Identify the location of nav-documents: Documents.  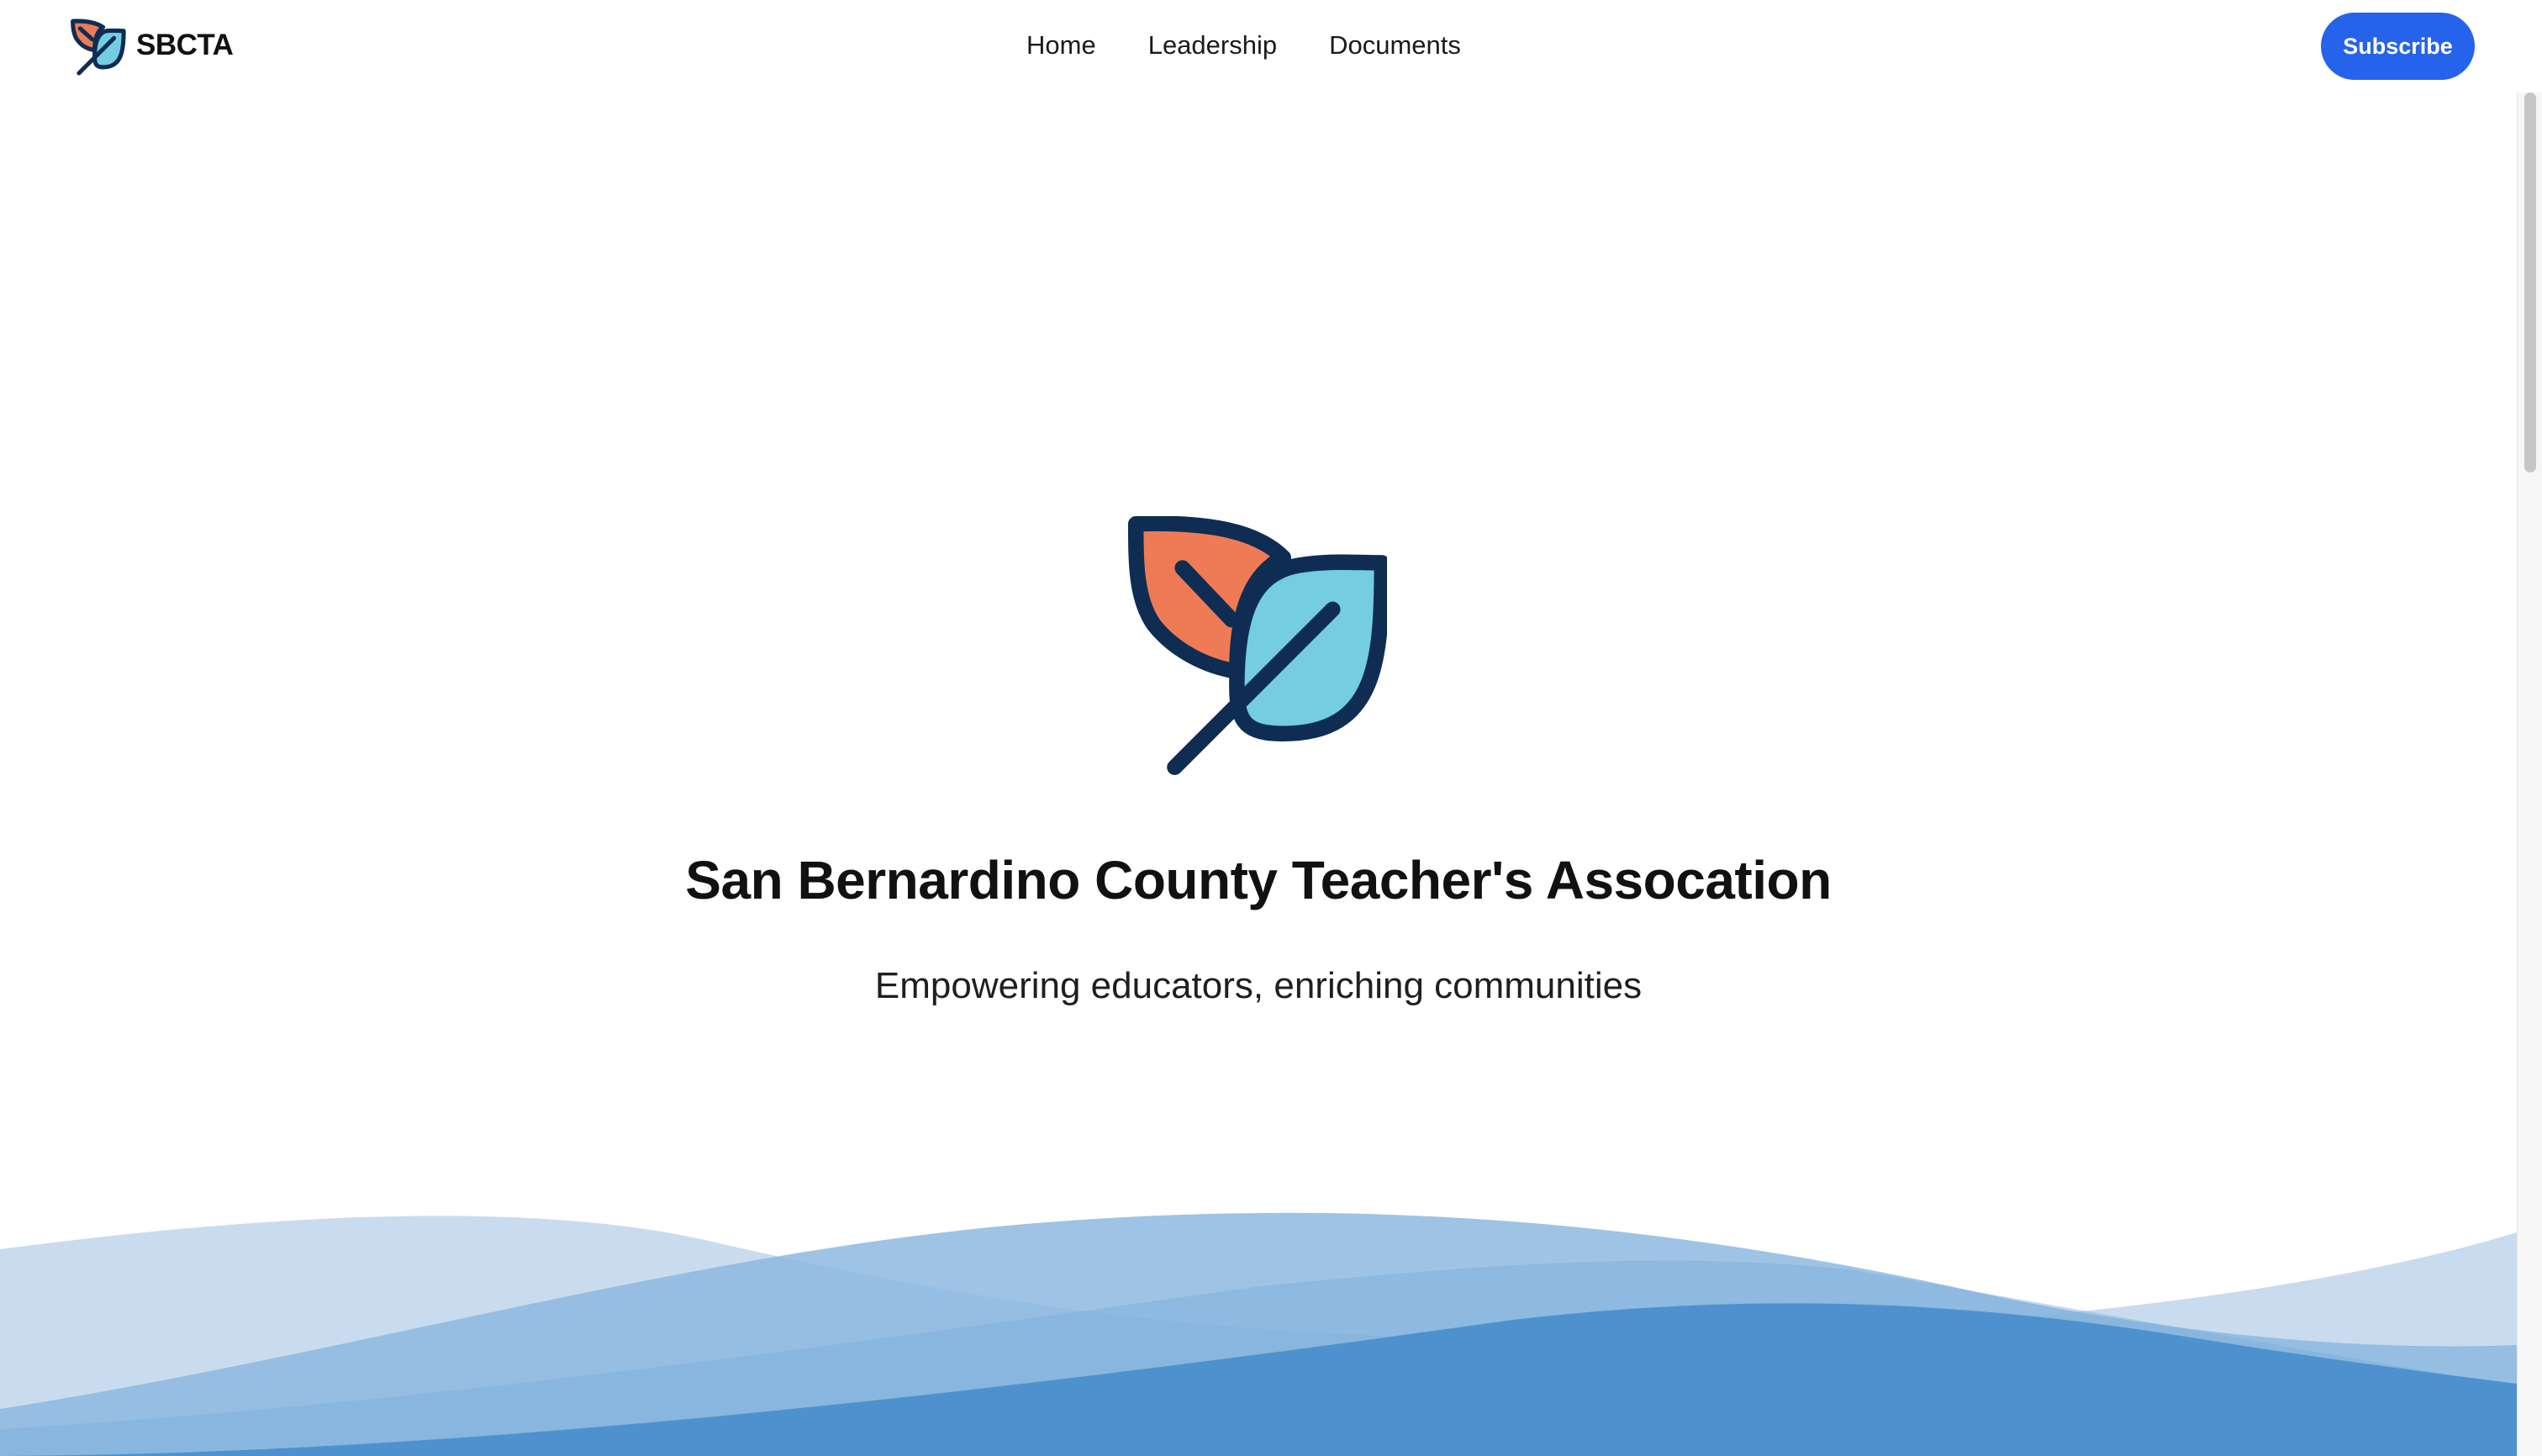
(1395, 45).